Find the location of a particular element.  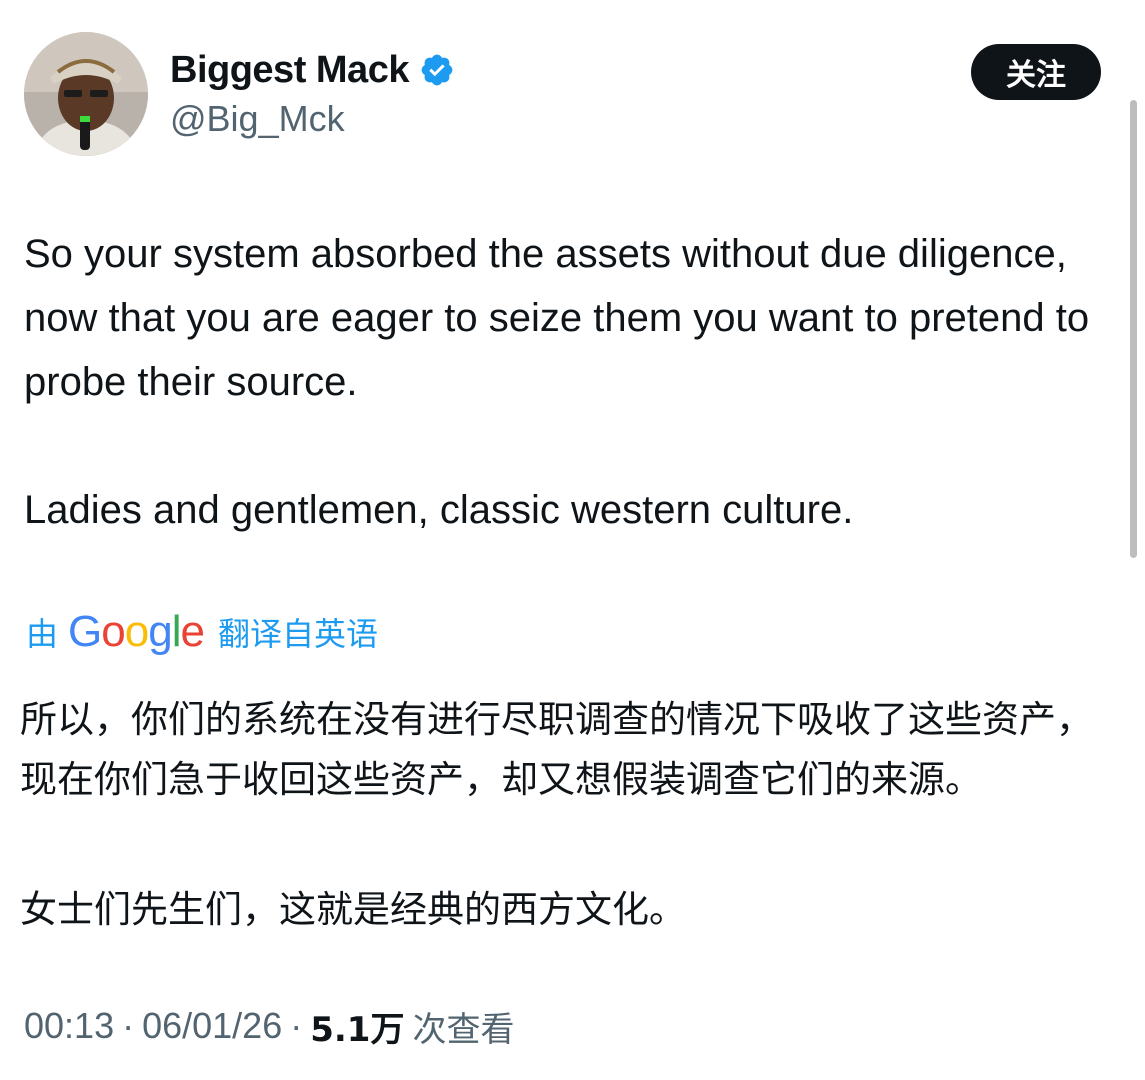

translation-attribution: 由 Google 翻译自英语 is located at coordinates (202, 632).